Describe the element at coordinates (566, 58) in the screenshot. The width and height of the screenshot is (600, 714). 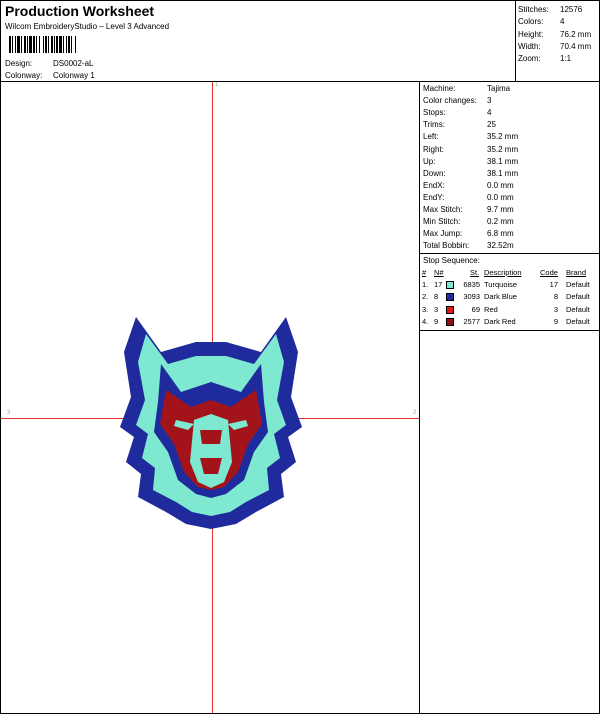
I see `zoom-value: 1:1` at that location.